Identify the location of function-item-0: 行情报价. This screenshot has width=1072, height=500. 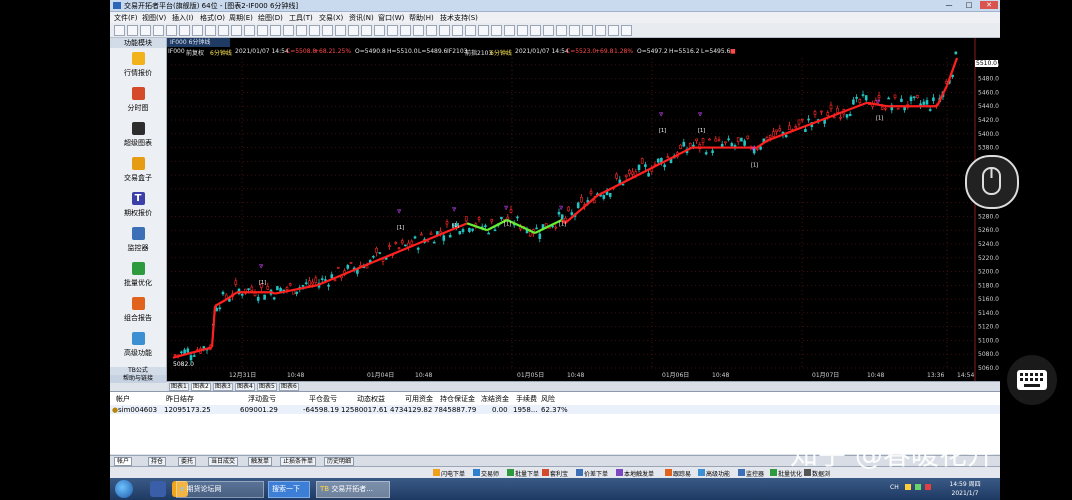
(138, 67).